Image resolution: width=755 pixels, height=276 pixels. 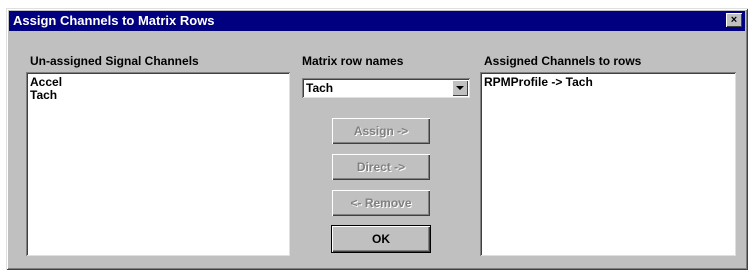 I want to click on unassigned-label: Un-assigned Signal Channels, so click(x=114, y=61).